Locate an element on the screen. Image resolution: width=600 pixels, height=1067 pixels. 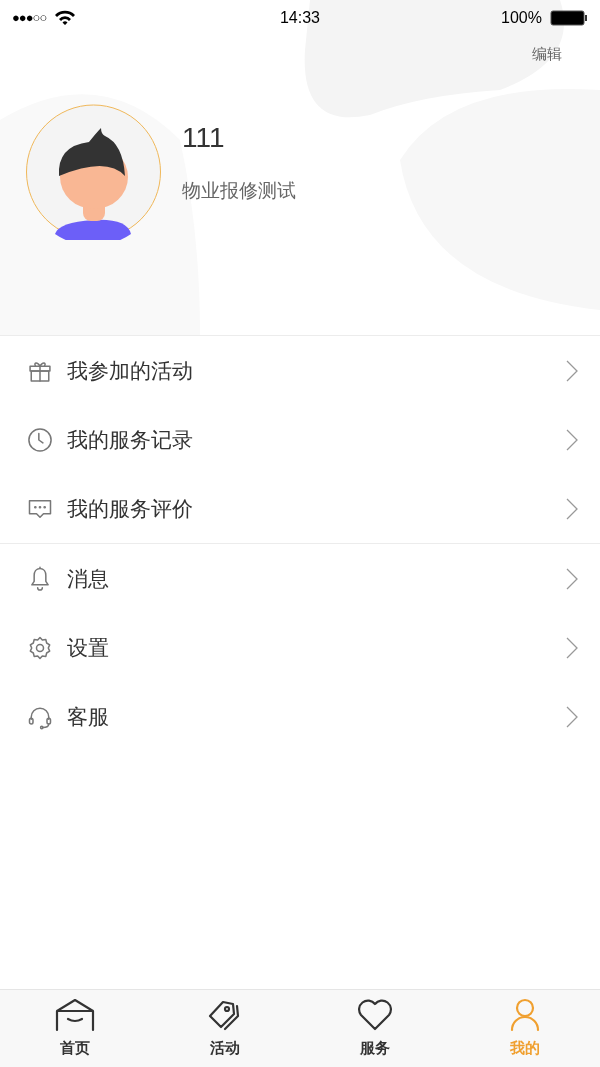
menu-item: 我的服务记录 is located at coordinates (300, 439).